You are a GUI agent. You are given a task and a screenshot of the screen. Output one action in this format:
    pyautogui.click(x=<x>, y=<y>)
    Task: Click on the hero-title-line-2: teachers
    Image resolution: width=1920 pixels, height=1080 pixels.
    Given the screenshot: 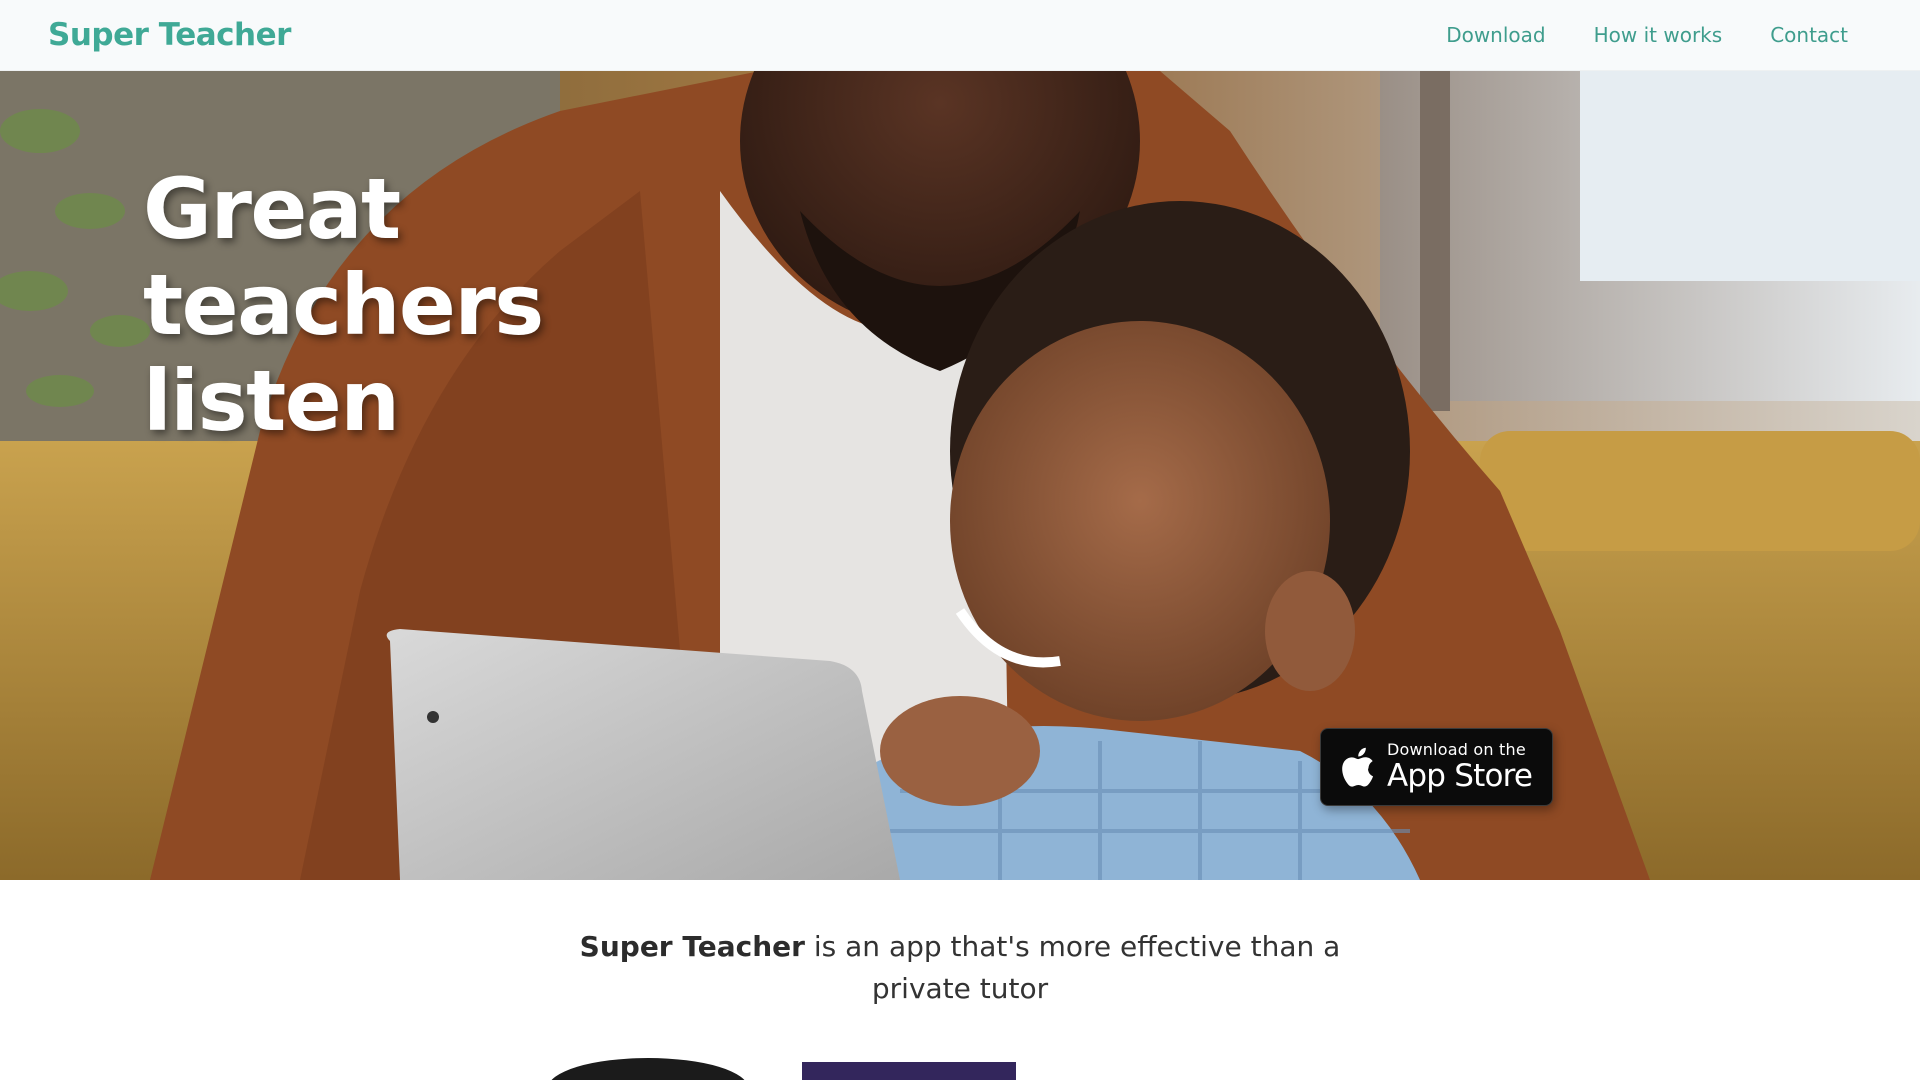 What is the action you would take?
    pyautogui.click(x=343, y=305)
    